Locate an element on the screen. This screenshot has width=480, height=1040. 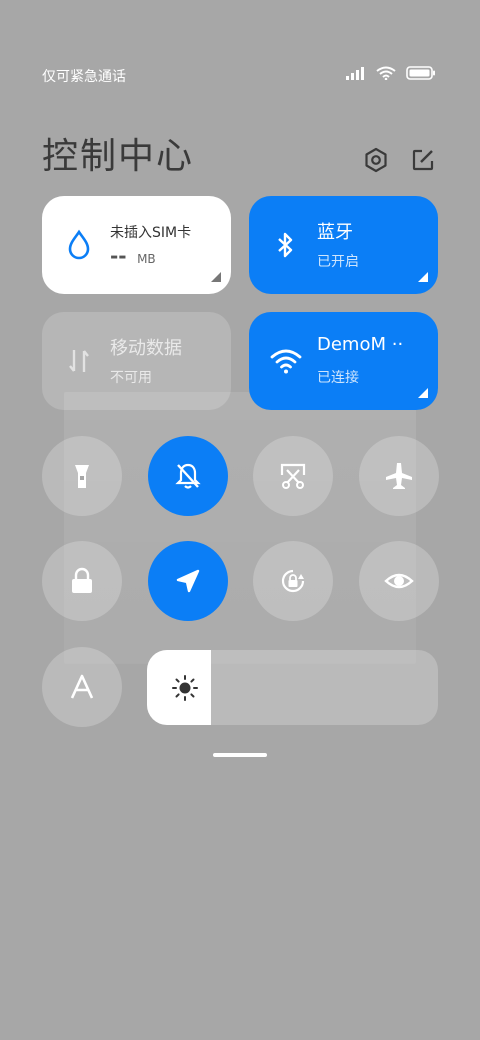
location-arrow-icon is located at coordinates (188, 581).